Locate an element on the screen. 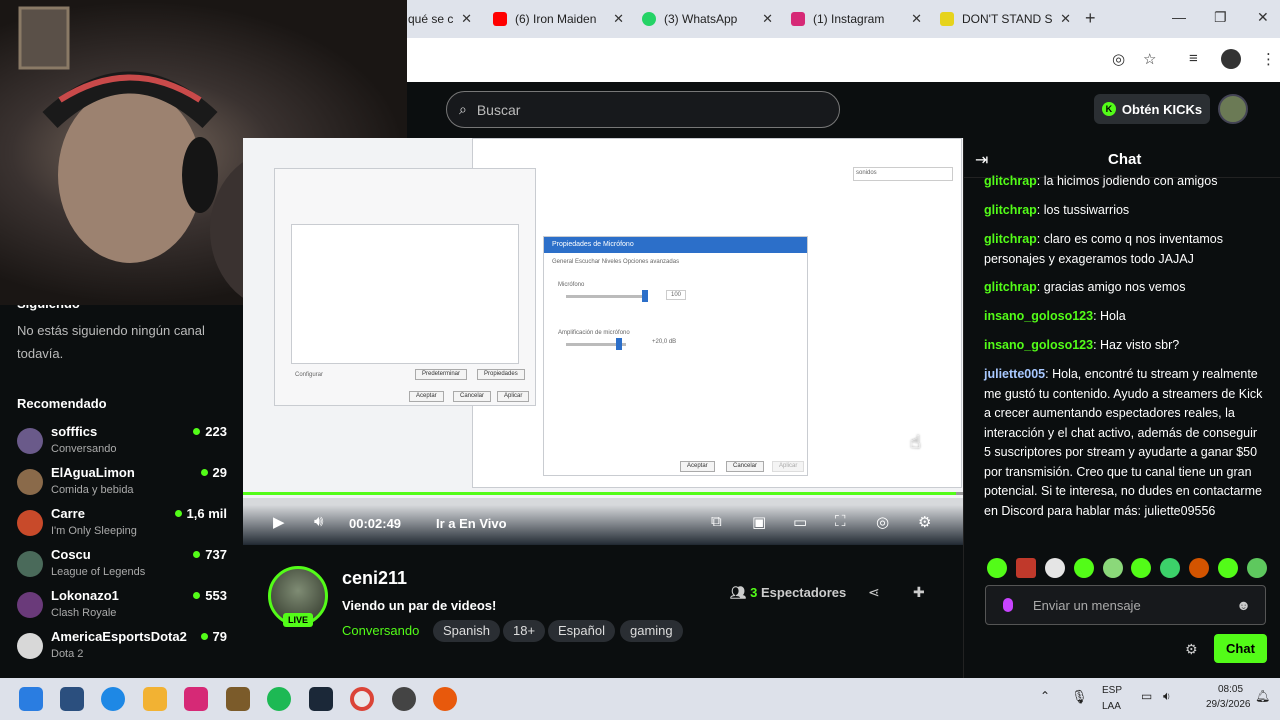 The width and height of the screenshot is (1280, 720). search-placeholder: Buscar is located at coordinates (498, 109).